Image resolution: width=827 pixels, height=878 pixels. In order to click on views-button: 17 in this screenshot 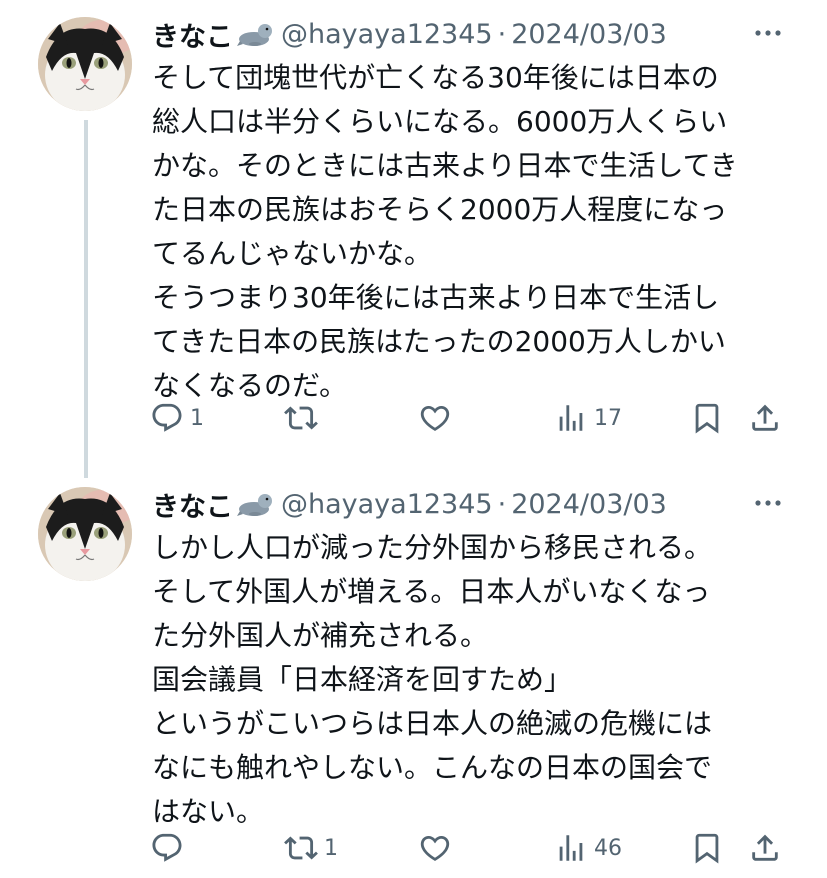, I will do `click(588, 418)`.